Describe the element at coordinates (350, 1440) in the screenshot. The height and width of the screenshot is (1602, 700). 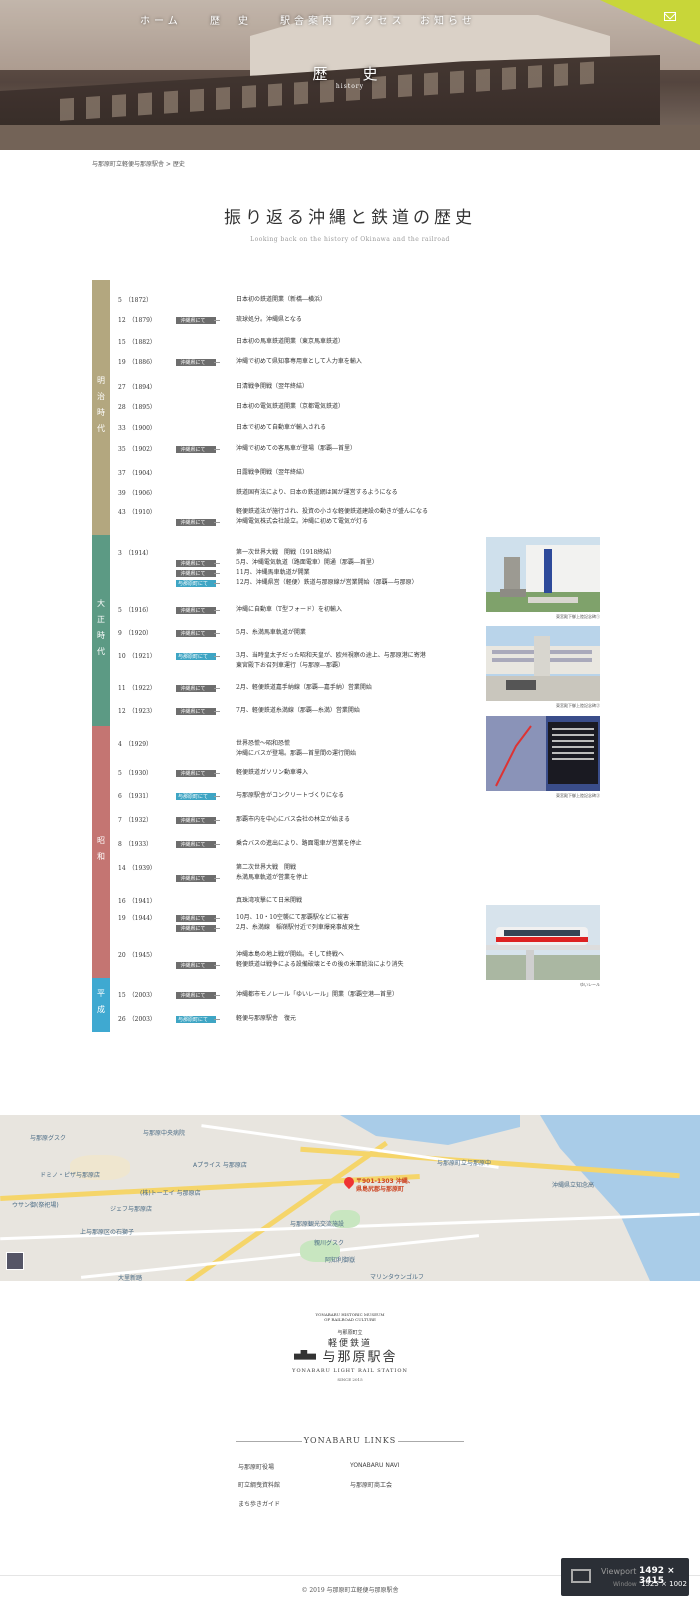
I see `links-title: YONABARU LINKS` at that location.